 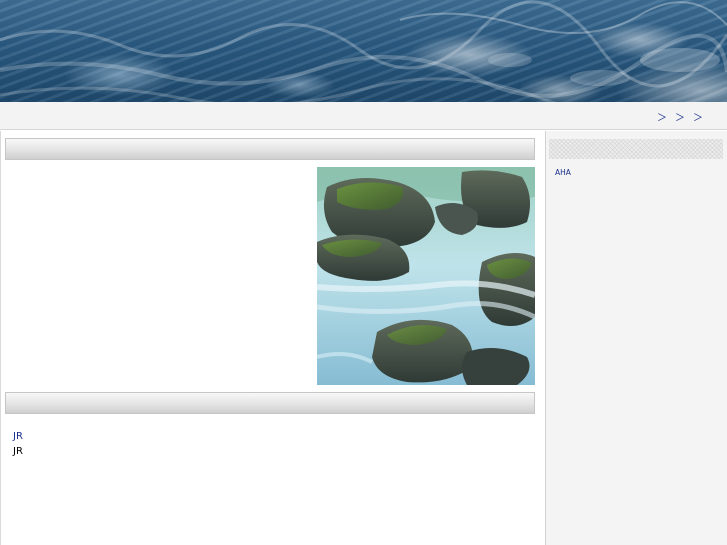 I want to click on link-description: JR, so click(x=18, y=451).